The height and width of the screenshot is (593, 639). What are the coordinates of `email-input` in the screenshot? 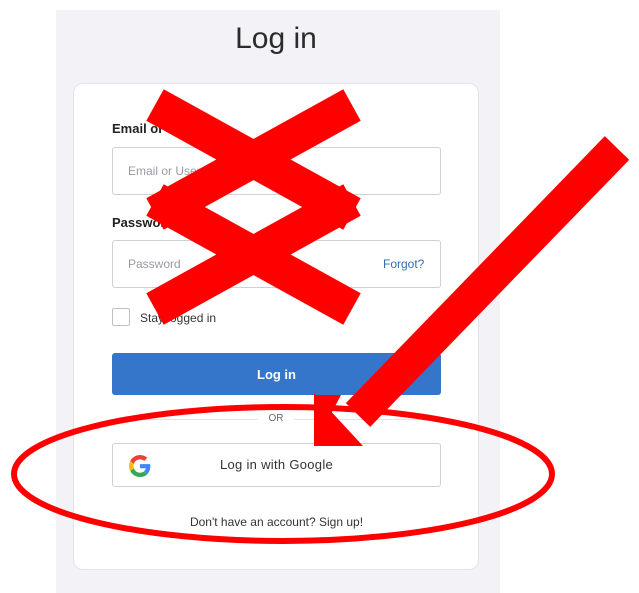 It's located at (276, 171).